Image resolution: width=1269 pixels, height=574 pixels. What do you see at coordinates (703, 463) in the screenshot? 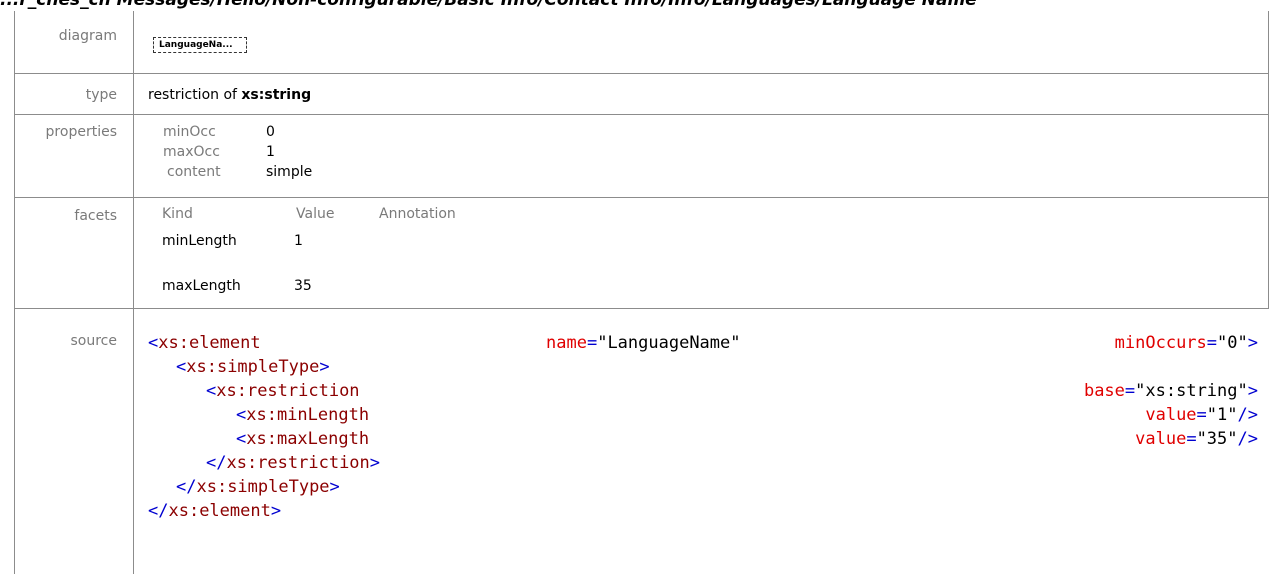
I see `source-line: </xs:restriction>` at bounding box center [703, 463].